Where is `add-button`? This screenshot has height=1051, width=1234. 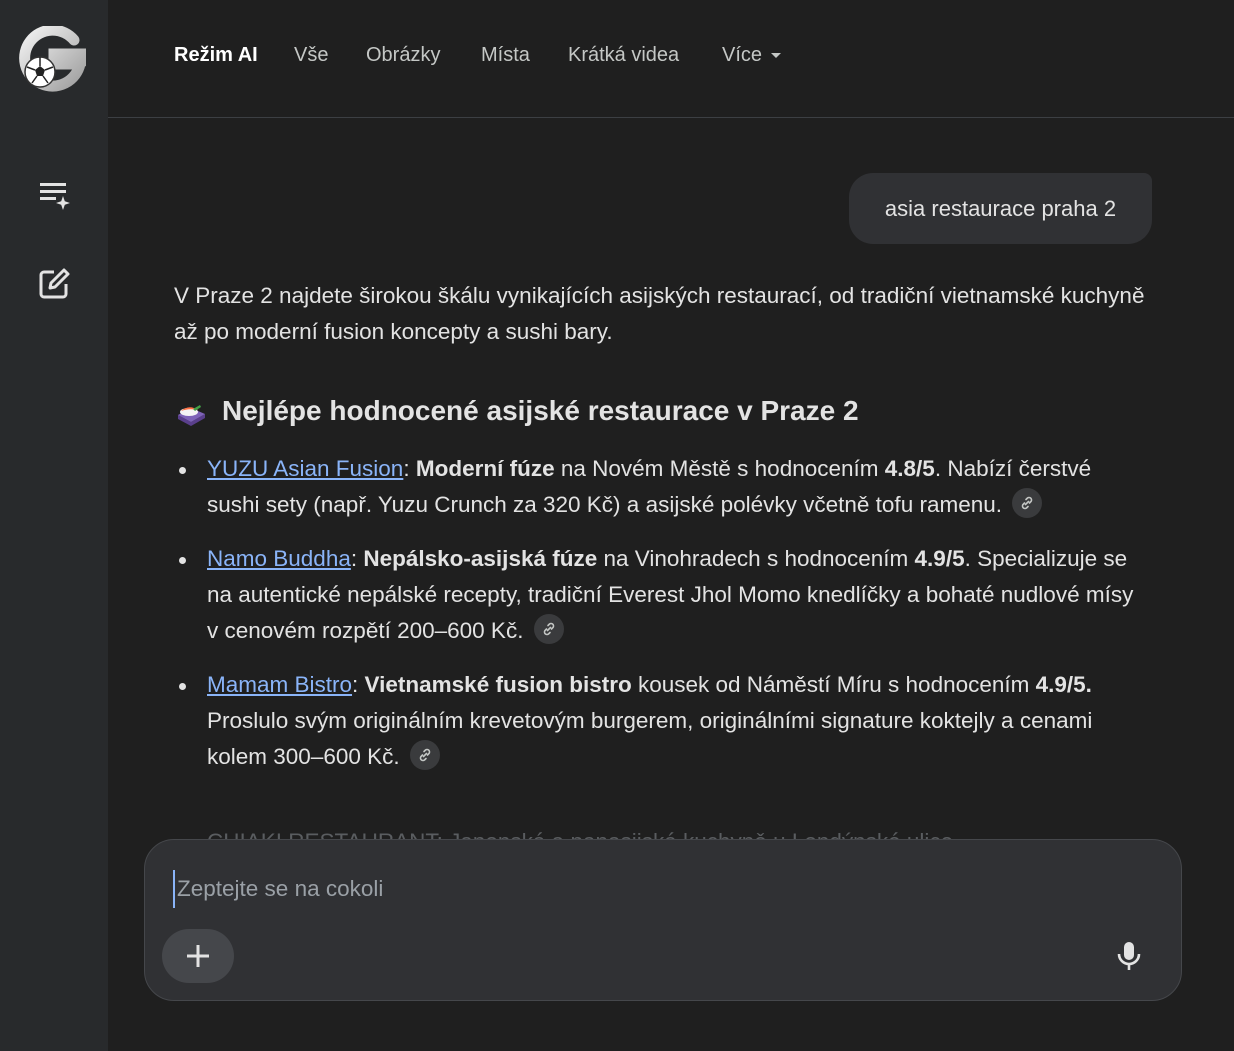 add-button is located at coordinates (198, 956).